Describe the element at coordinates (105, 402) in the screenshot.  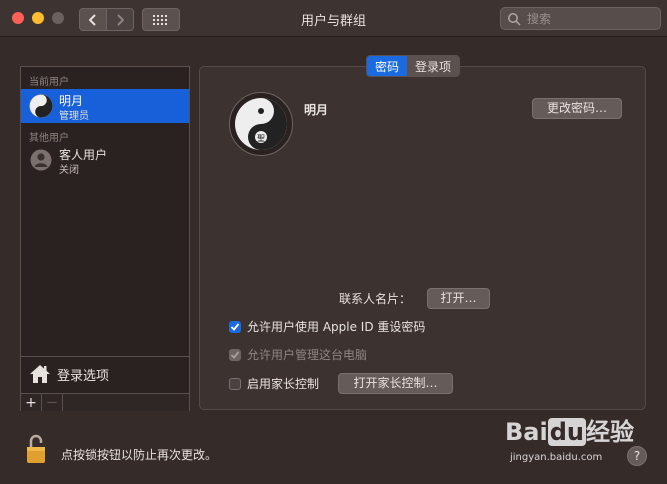
I see `sidebar-footer: + —` at that location.